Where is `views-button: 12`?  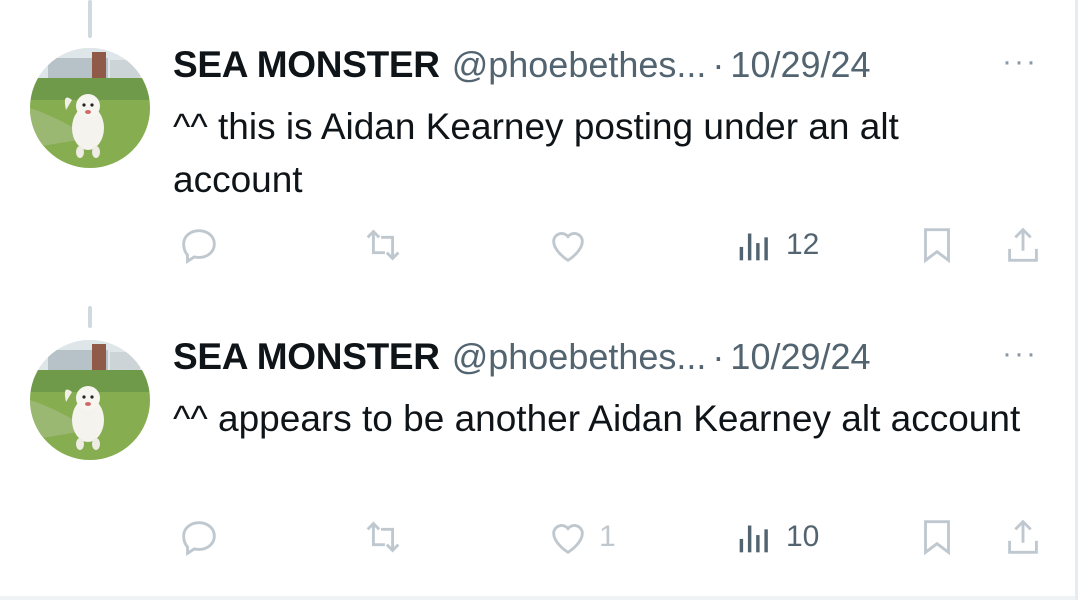 views-button: 12 is located at coordinates (775, 245).